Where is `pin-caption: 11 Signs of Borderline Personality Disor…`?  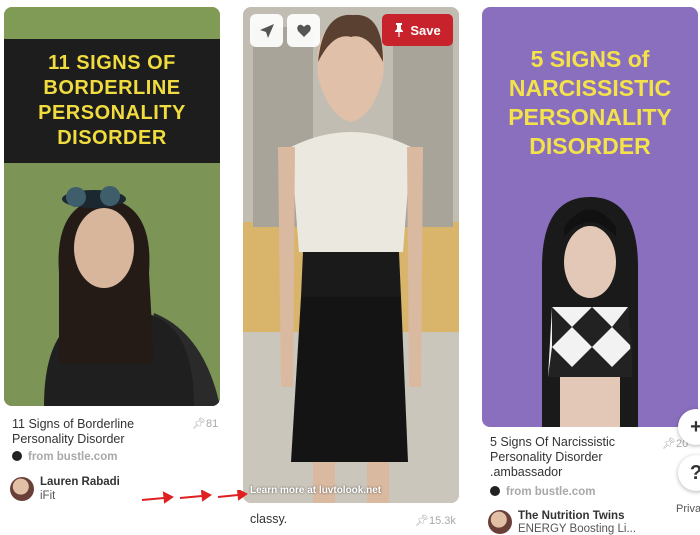 pin-caption: 11 Signs of Borderline Personality Disor… is located at coordinates (73, 432).